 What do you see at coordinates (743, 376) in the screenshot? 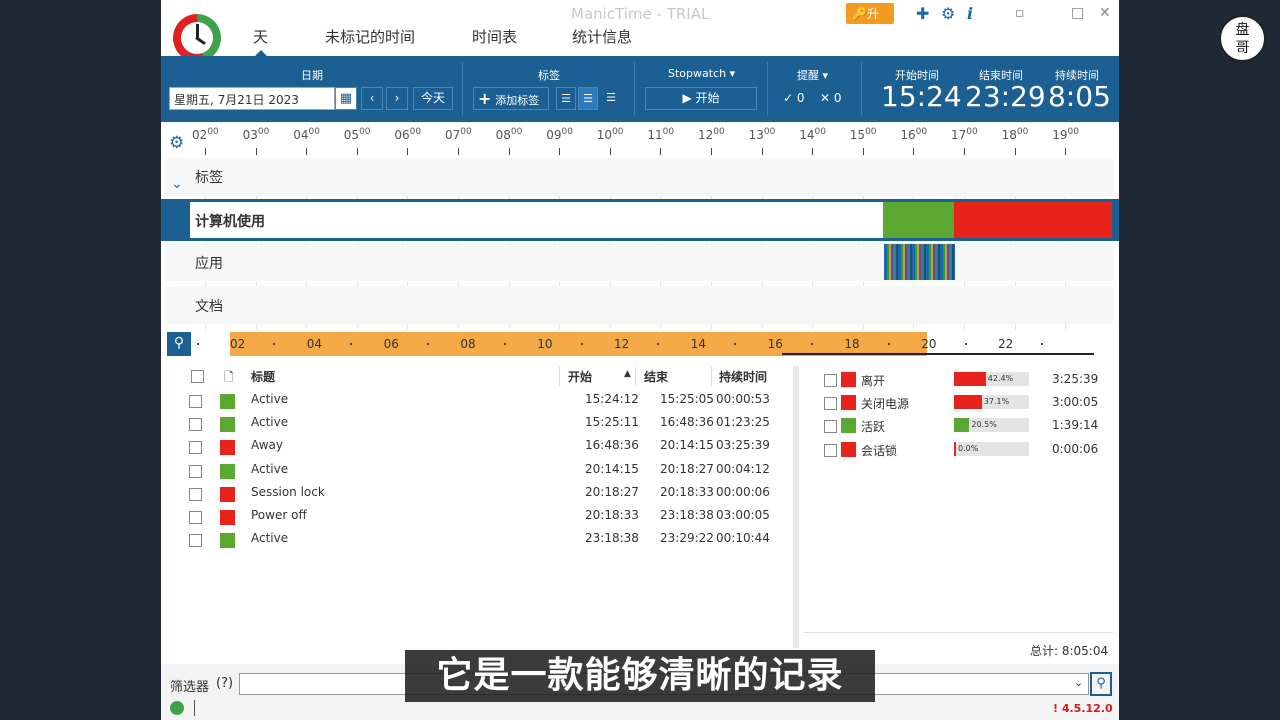
I see `column-duration: 持续时间` at bounding box center [743, 376].